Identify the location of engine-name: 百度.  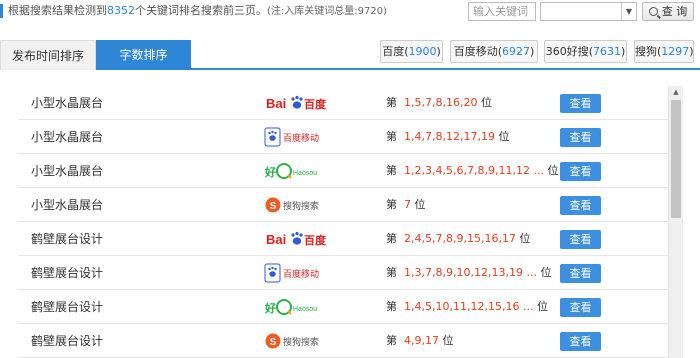
(393, 51).